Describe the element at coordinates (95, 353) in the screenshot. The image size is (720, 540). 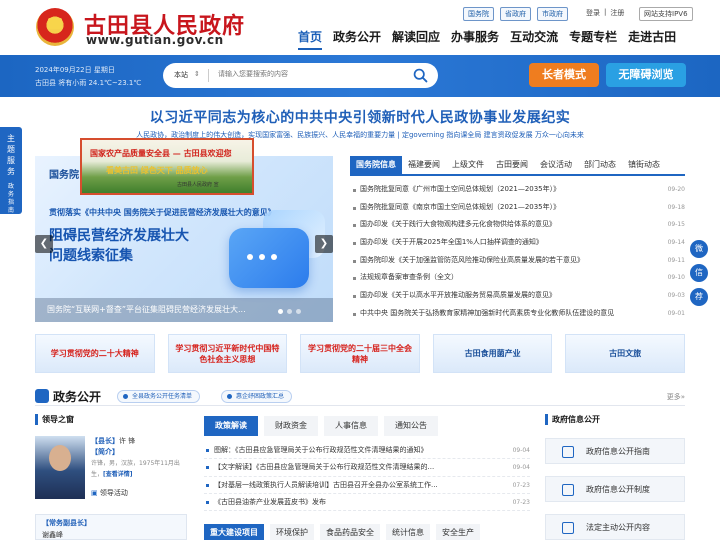
I see `banner-20th-congress: 学习贯彻党的二十大精神` at that location.